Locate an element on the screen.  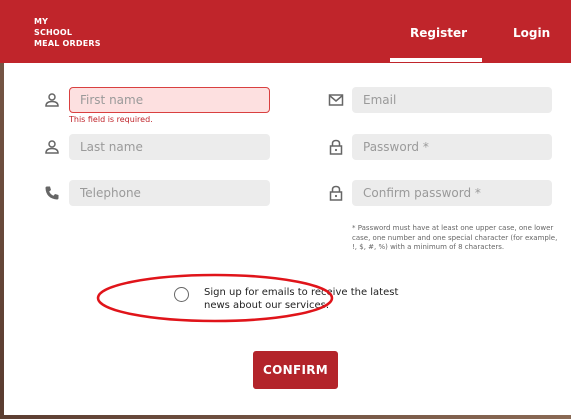
telephone-input is located at coordinates (169, 193).